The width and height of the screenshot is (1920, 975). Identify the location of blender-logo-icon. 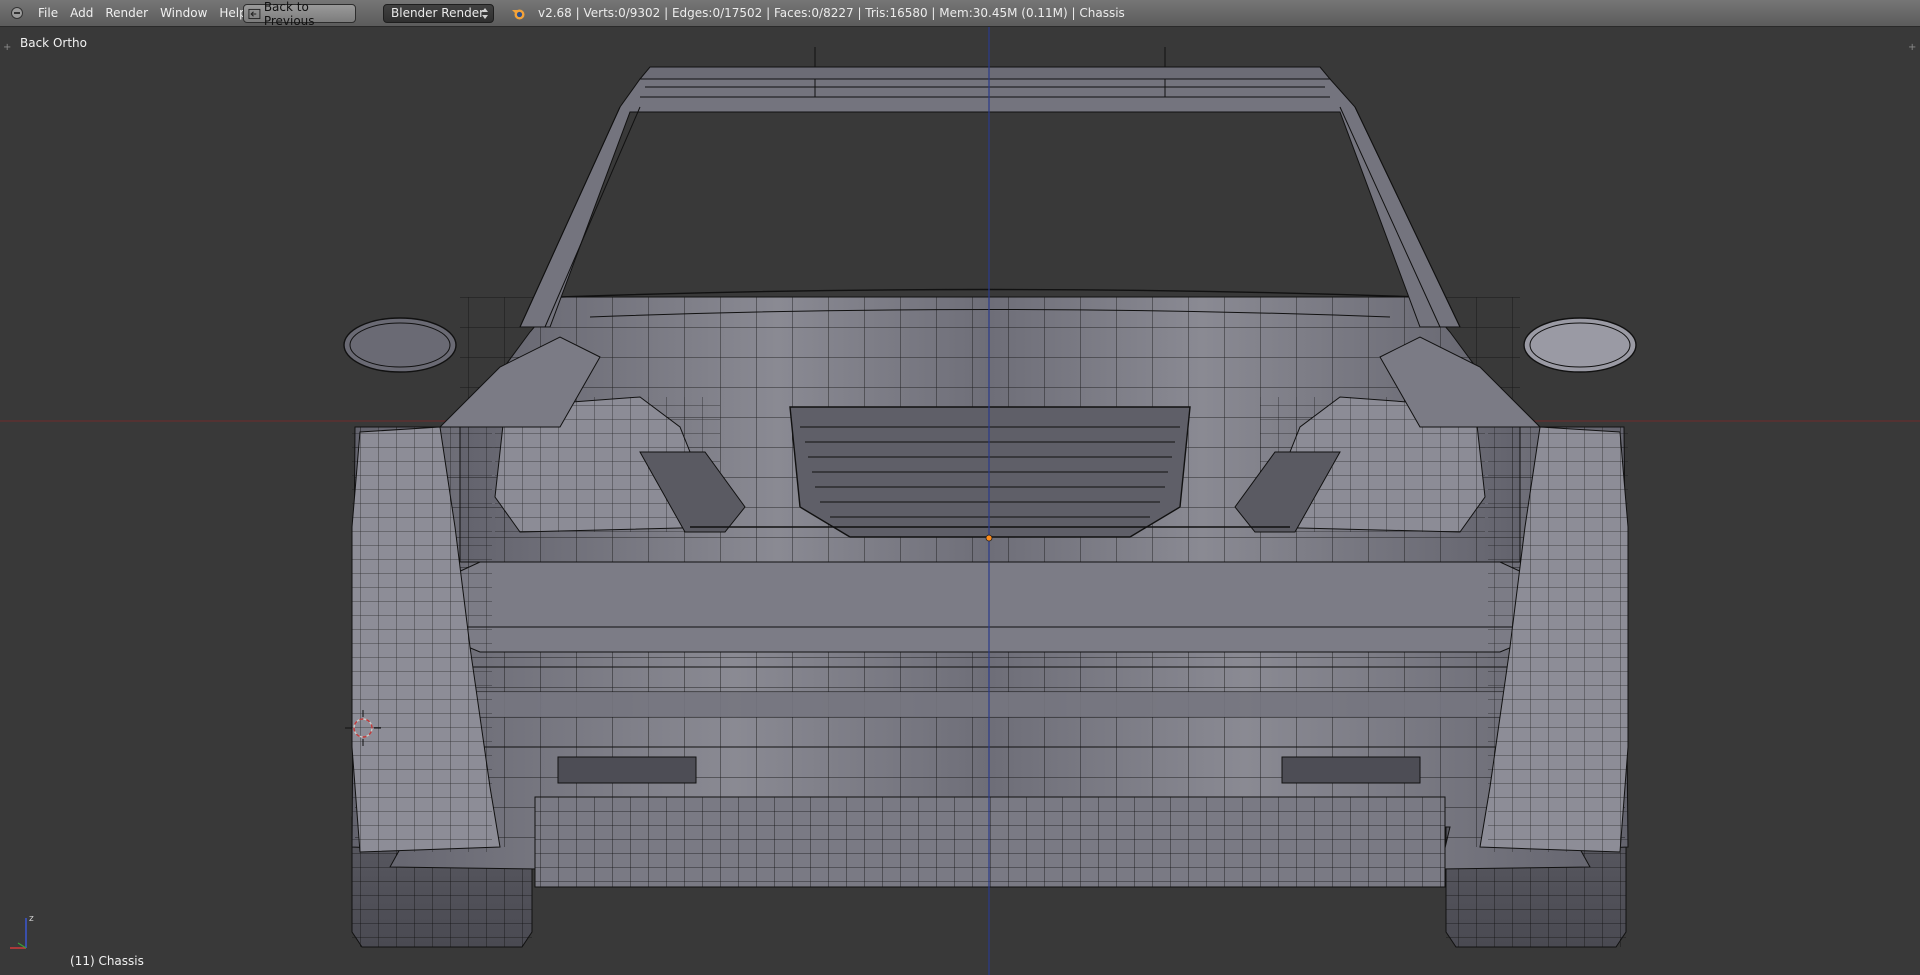
(518, 14).